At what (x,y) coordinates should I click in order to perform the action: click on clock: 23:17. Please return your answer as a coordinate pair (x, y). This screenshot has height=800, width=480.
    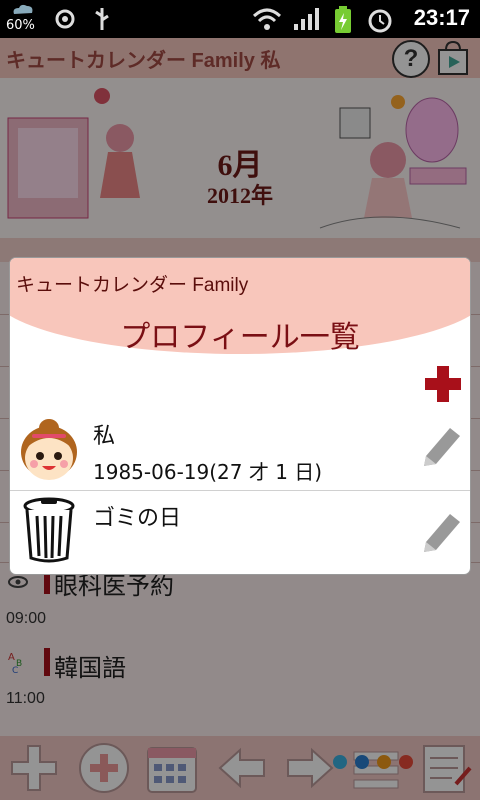
    Looking at the image, I should click on (441, 17).